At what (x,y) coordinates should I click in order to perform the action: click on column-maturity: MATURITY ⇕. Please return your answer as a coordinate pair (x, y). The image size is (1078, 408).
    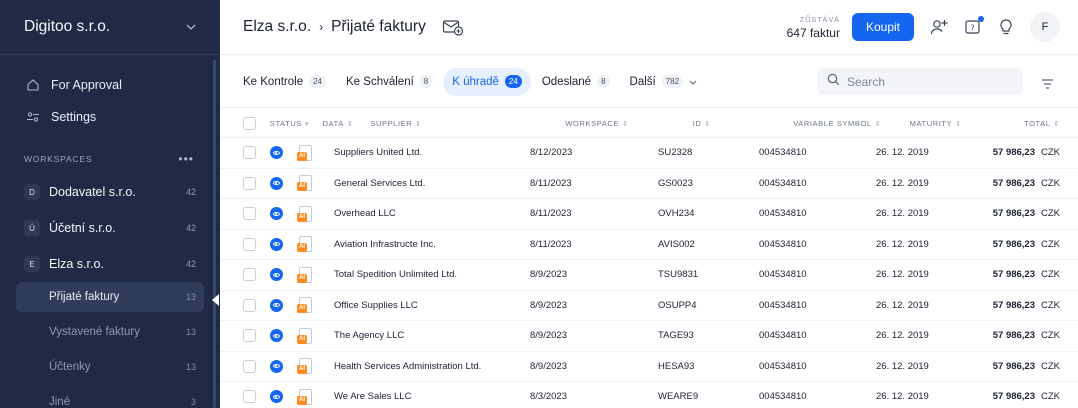
    Looking at the image, I should click on (967, 123).